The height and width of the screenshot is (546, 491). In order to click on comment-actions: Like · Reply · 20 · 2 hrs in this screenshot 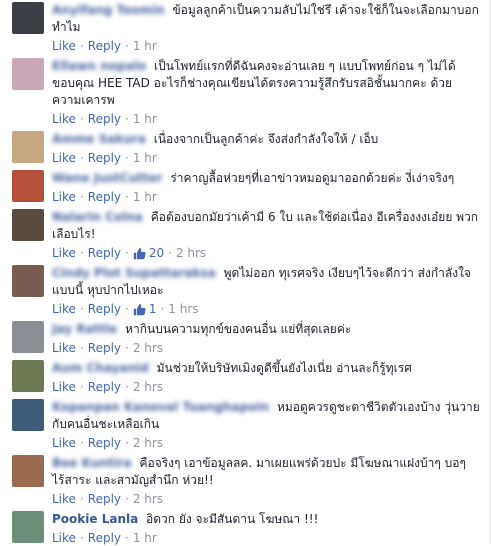, I will do `click(266, 253)`.